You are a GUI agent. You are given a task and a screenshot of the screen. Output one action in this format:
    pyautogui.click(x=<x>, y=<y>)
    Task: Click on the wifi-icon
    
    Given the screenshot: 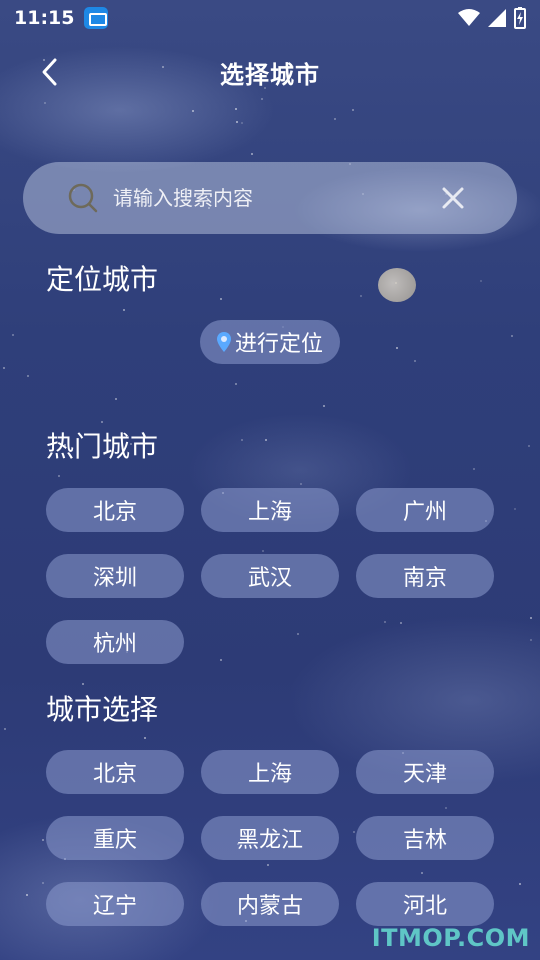 What is the action you would take?
    pyautogui.click(x=469, y=17)
    